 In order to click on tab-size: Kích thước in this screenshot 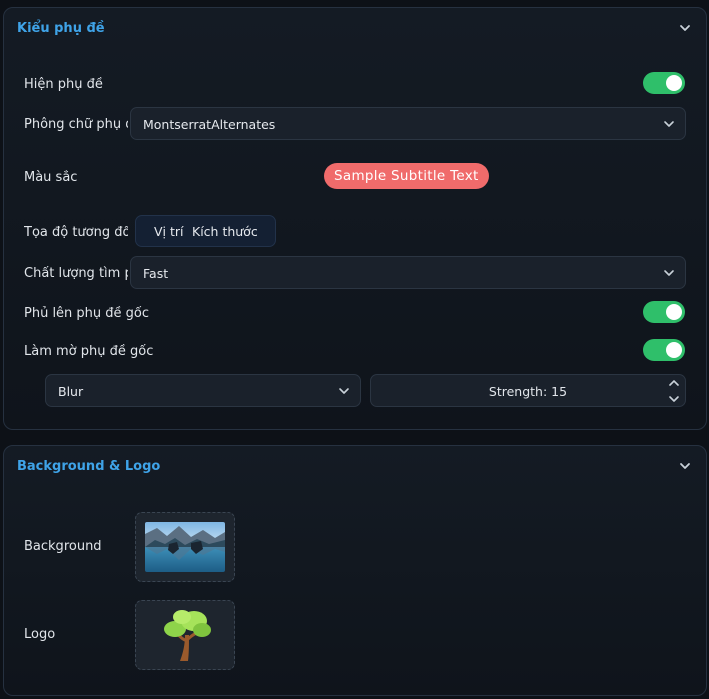, I will do `click(225, 231)`.